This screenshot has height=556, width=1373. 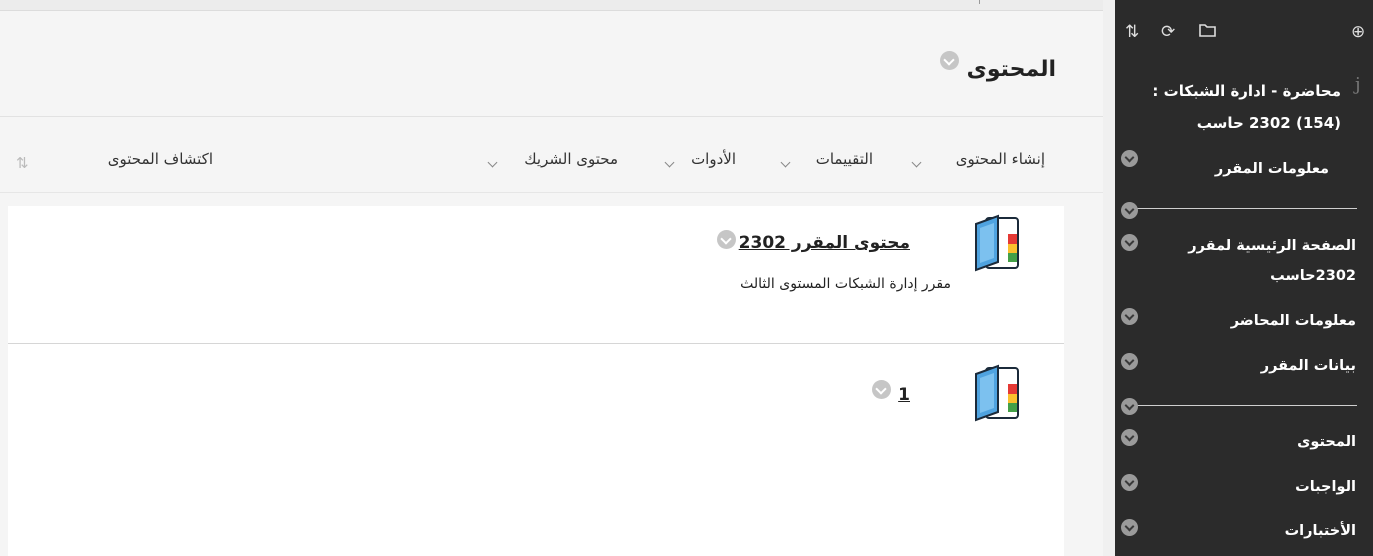 I want to click on sidebar-item-content: المحتوى, so click(x=1326, y=442).